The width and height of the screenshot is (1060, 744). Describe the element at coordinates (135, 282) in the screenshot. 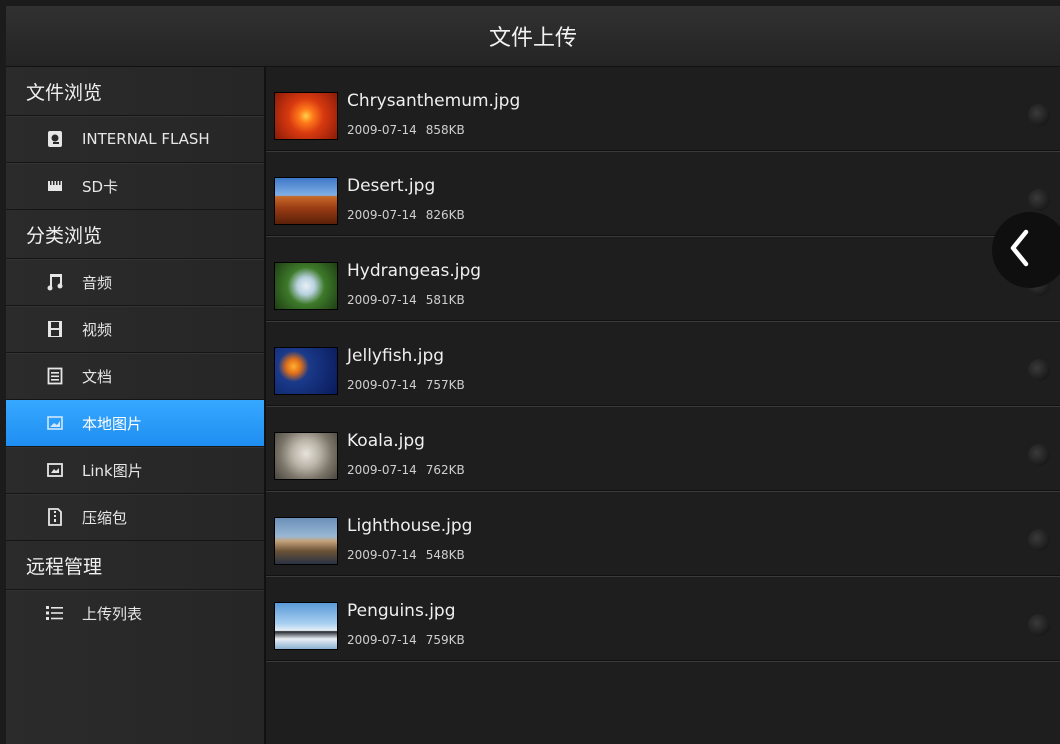

I see `sidebar-item-audio: 音频` at that location.